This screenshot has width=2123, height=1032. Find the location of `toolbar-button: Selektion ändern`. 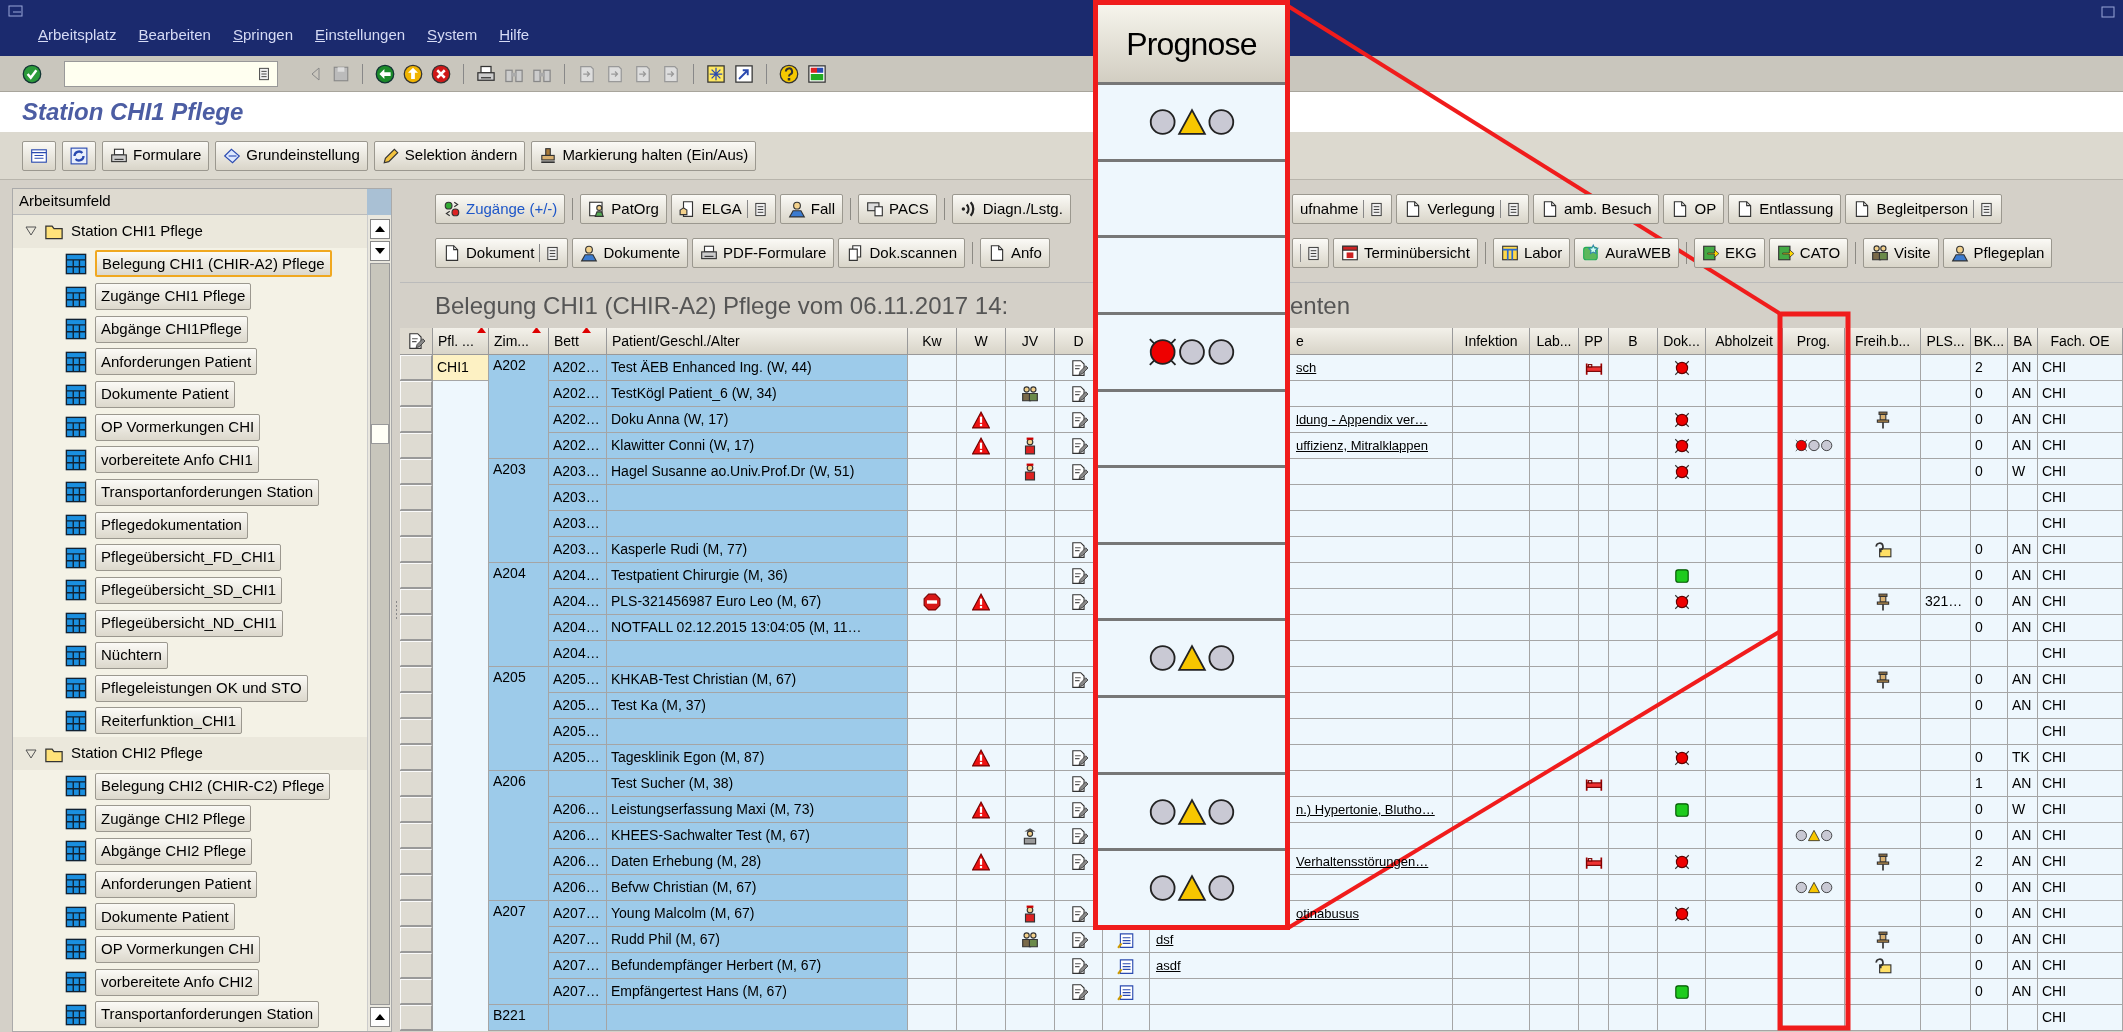

toolbar-button: Selektion ändern is located at coordinates (449, 155).